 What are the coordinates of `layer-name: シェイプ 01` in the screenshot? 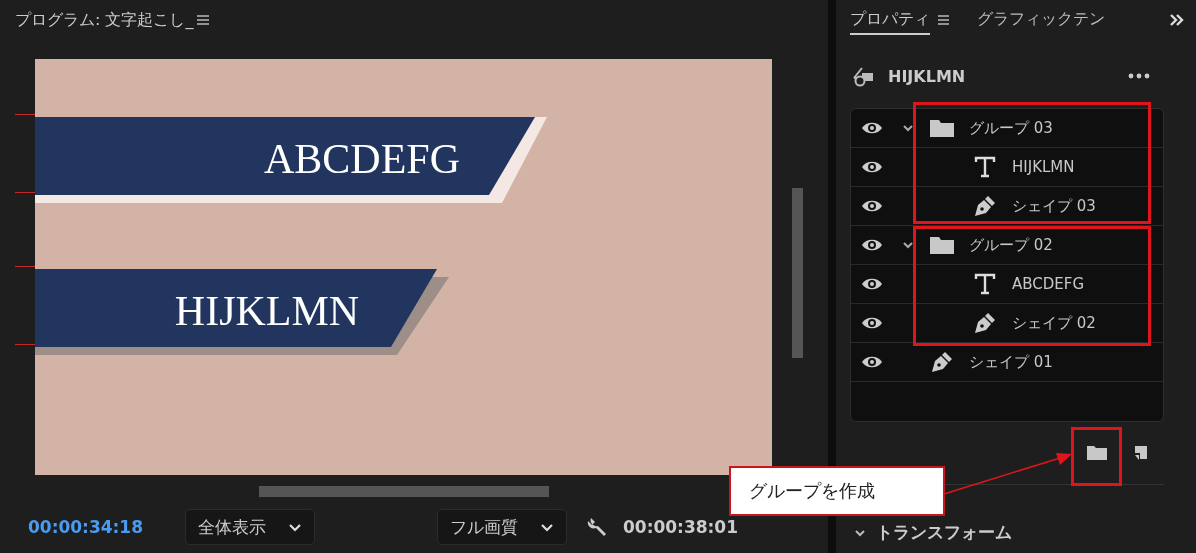 It's located at (1011, 362).